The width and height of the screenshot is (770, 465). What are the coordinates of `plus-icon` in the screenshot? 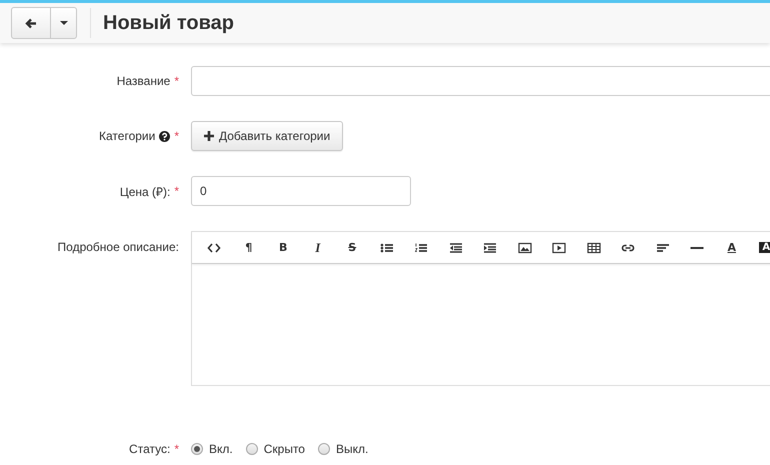 It's located at (209, 136).